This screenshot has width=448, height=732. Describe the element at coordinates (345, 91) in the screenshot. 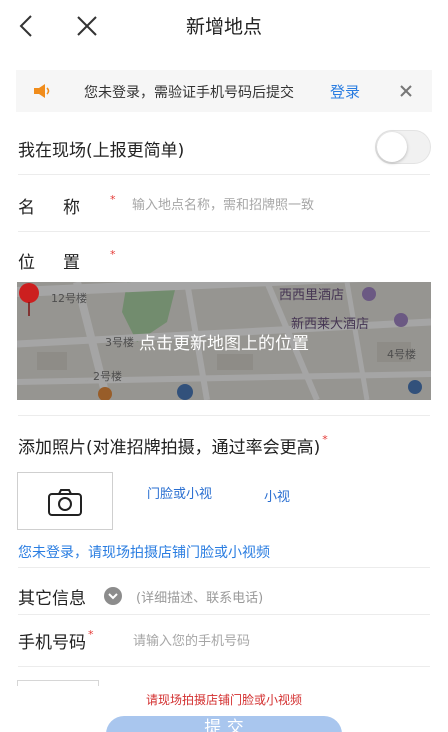

I see `login-link: 登录` at that location.